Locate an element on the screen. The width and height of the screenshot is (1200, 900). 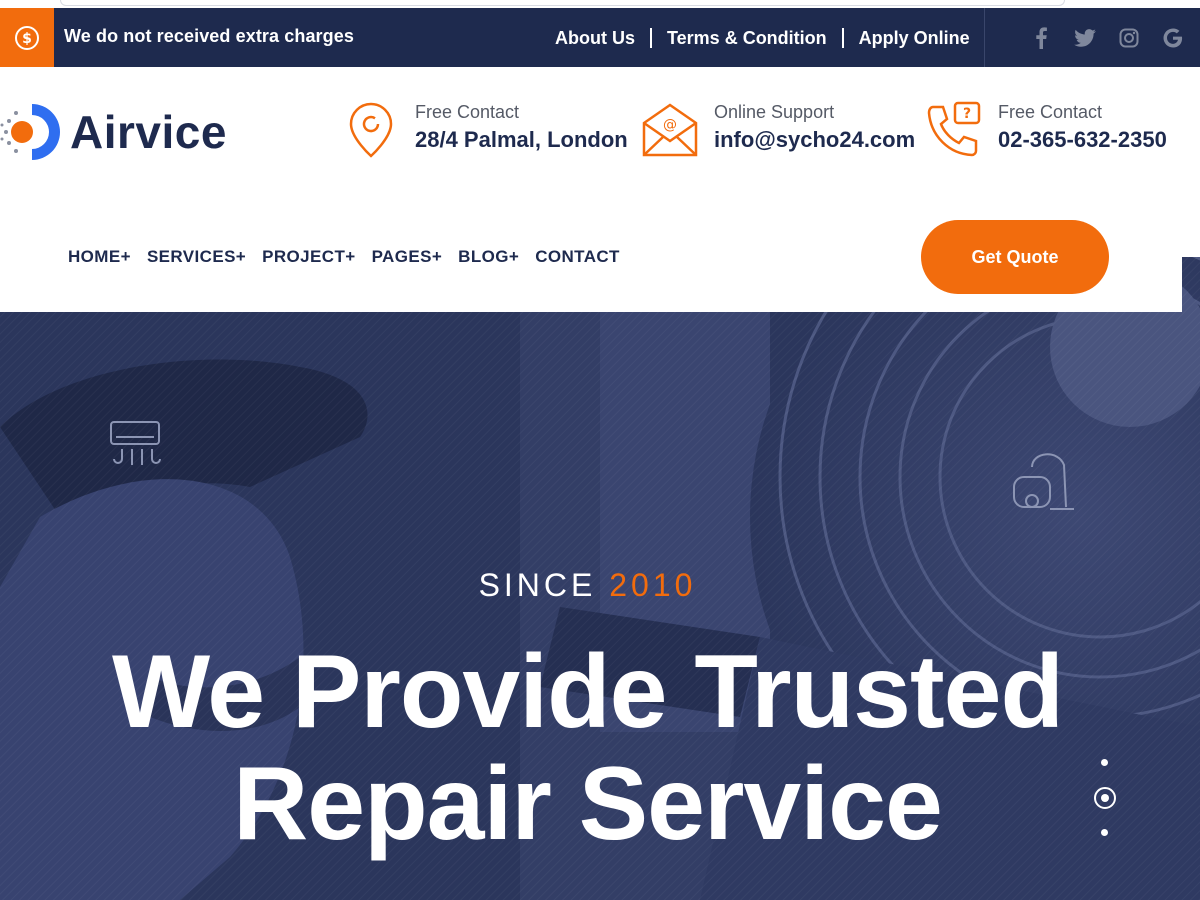
terms-link: Terms & Condition is located at coordinates (747, 38).